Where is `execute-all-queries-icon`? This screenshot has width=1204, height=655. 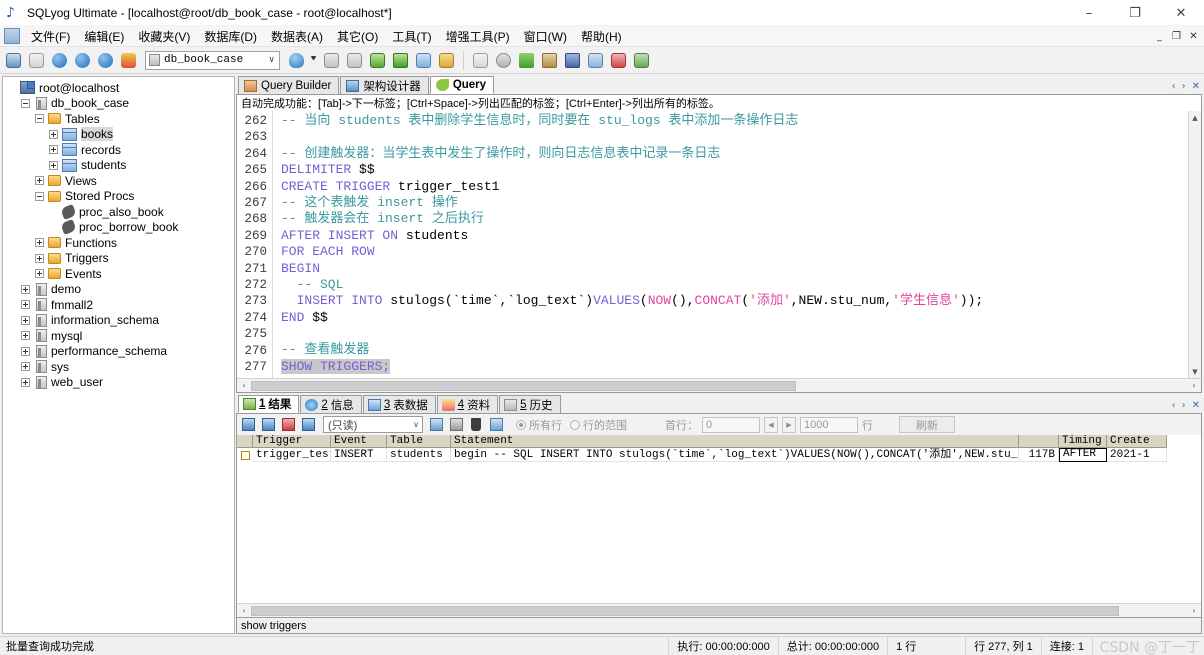
execute-all-queries-icon is located at coordinates (82, 60).